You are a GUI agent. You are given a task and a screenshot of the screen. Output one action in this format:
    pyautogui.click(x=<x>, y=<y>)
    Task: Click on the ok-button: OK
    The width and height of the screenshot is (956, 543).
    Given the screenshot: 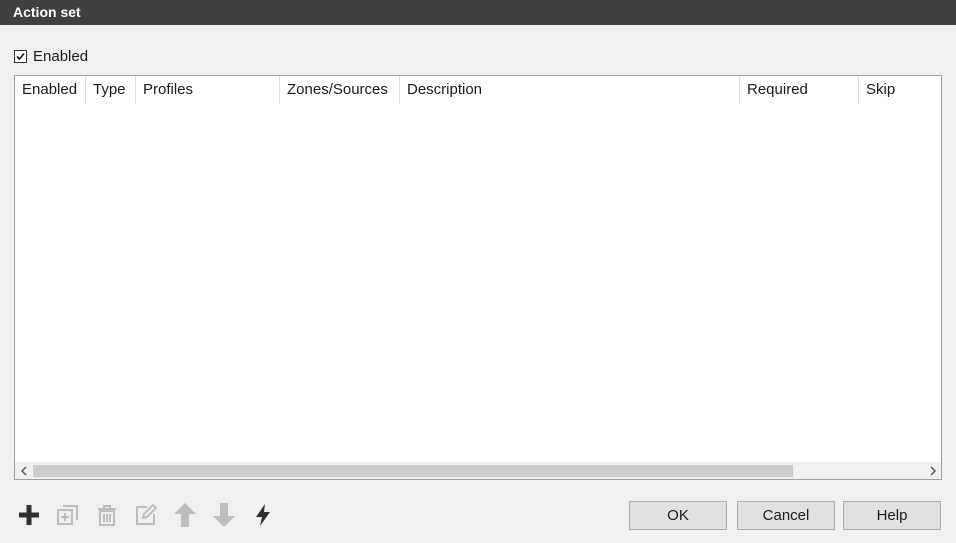 What is the action you would take?
    pyautogui.click(x=678, y=515)
    